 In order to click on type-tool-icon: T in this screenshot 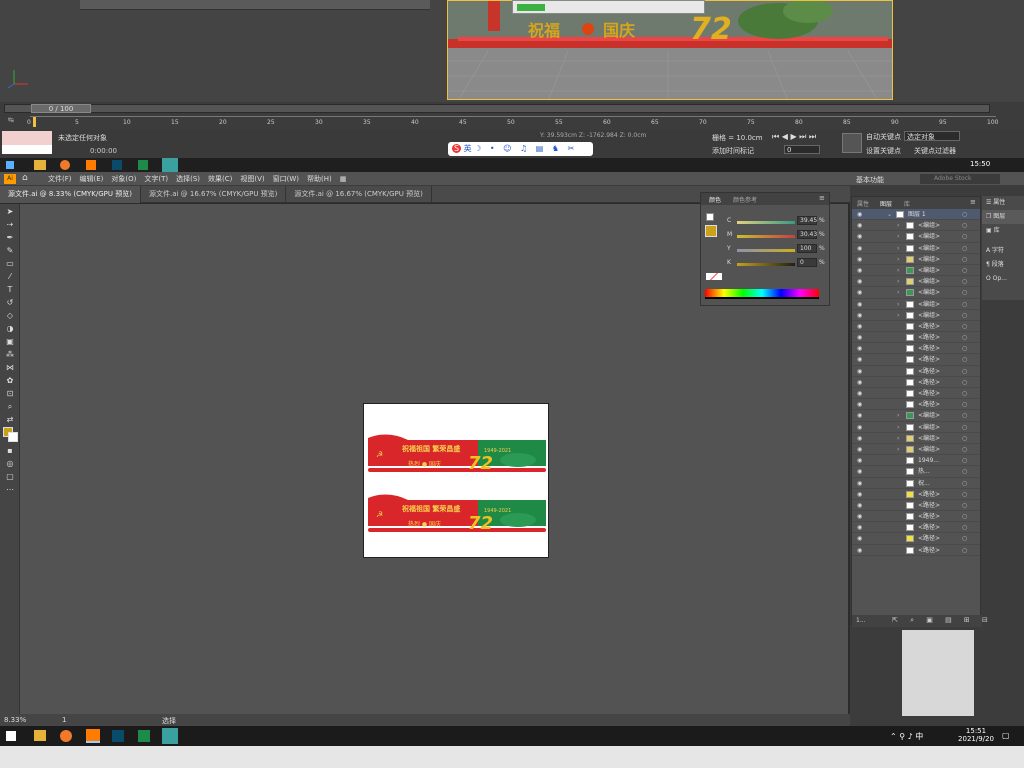, I will do `click(10, 290)`.